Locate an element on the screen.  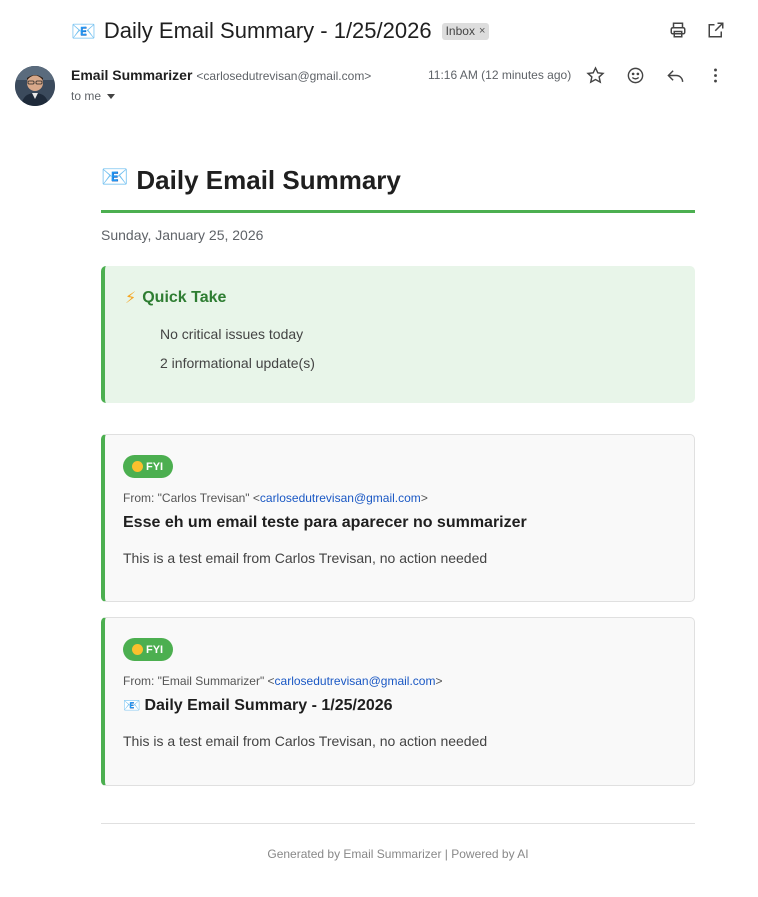
email-subject: Daily Email Summary - 1/25/2026 is located at coordinates (267, 30).